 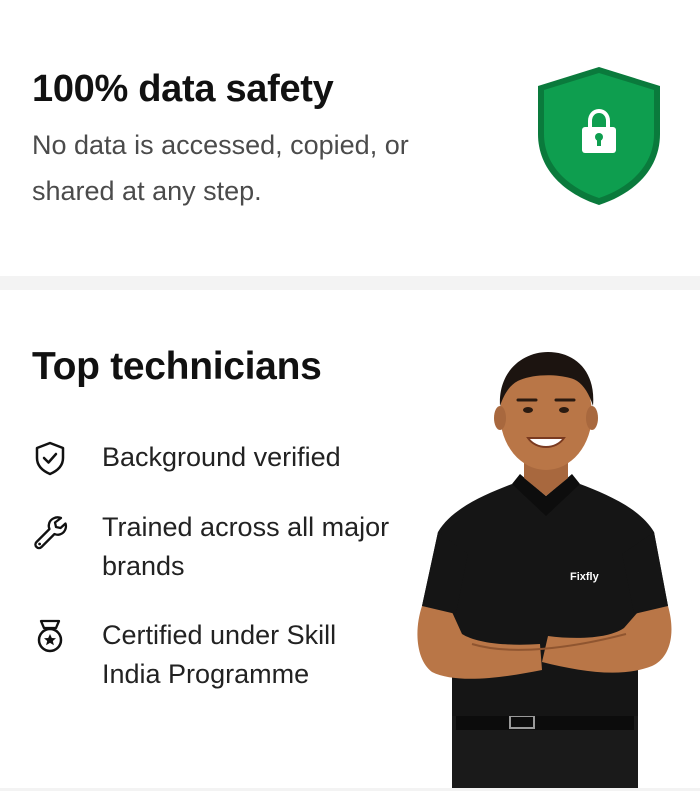 What do you see at coordinates (221, 457) in the screenshot?
I see `feature-label: Background verified` at bounding box center [221, 457].